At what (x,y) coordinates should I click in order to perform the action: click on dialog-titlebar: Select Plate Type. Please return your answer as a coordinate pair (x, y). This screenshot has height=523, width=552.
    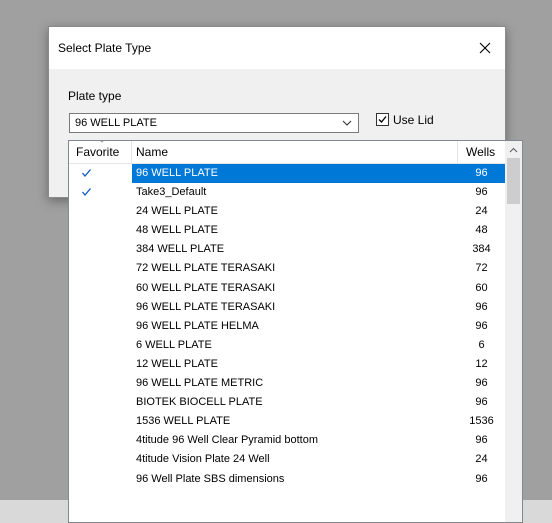
    Looking at the image, I should click on (277, 48).